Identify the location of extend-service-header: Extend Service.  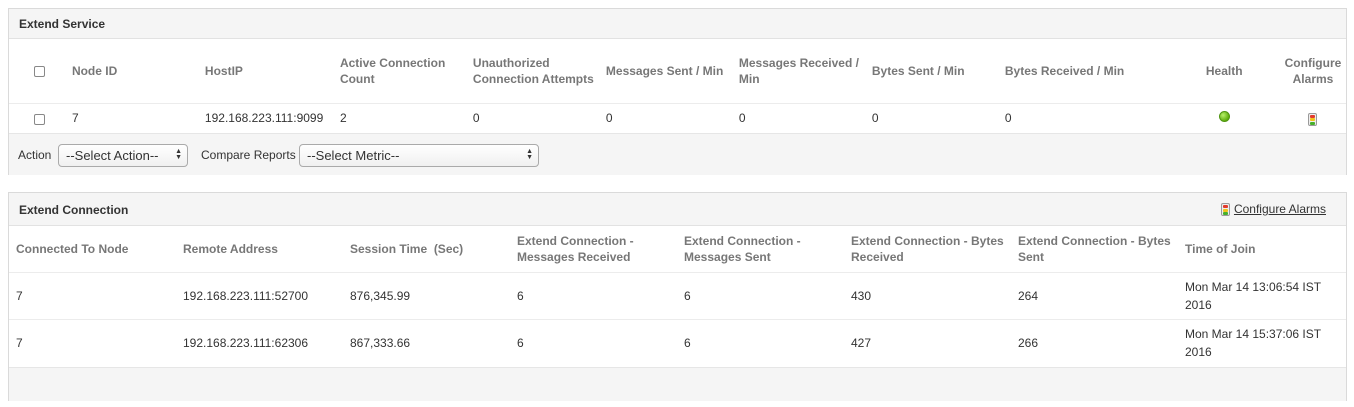
(677, 24).